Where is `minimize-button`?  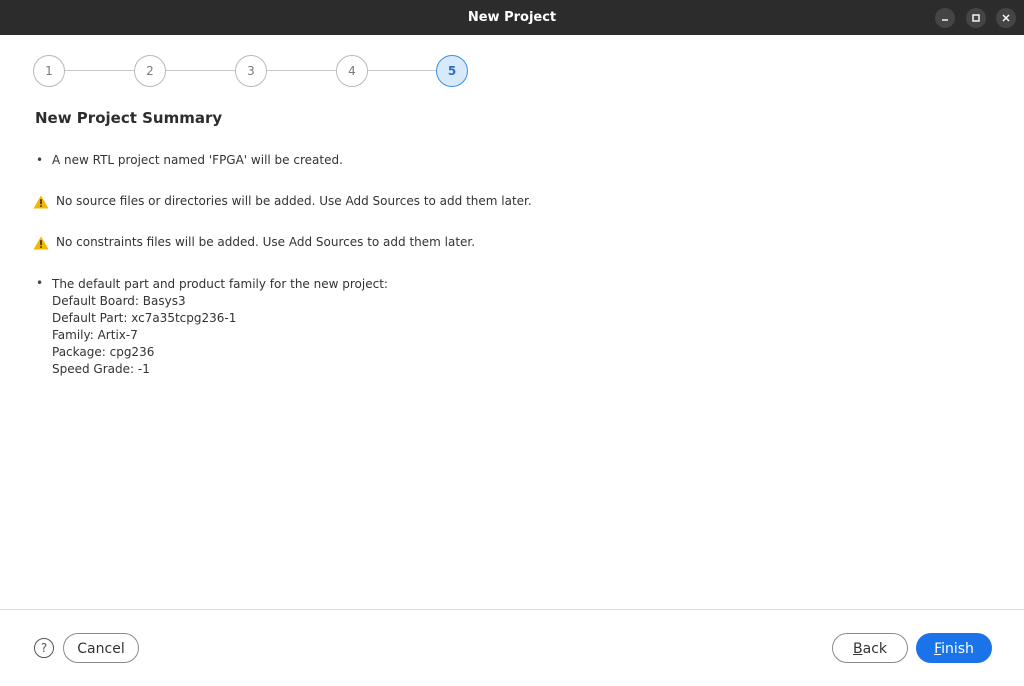 minimize-button is located at coordinates (945, 18).